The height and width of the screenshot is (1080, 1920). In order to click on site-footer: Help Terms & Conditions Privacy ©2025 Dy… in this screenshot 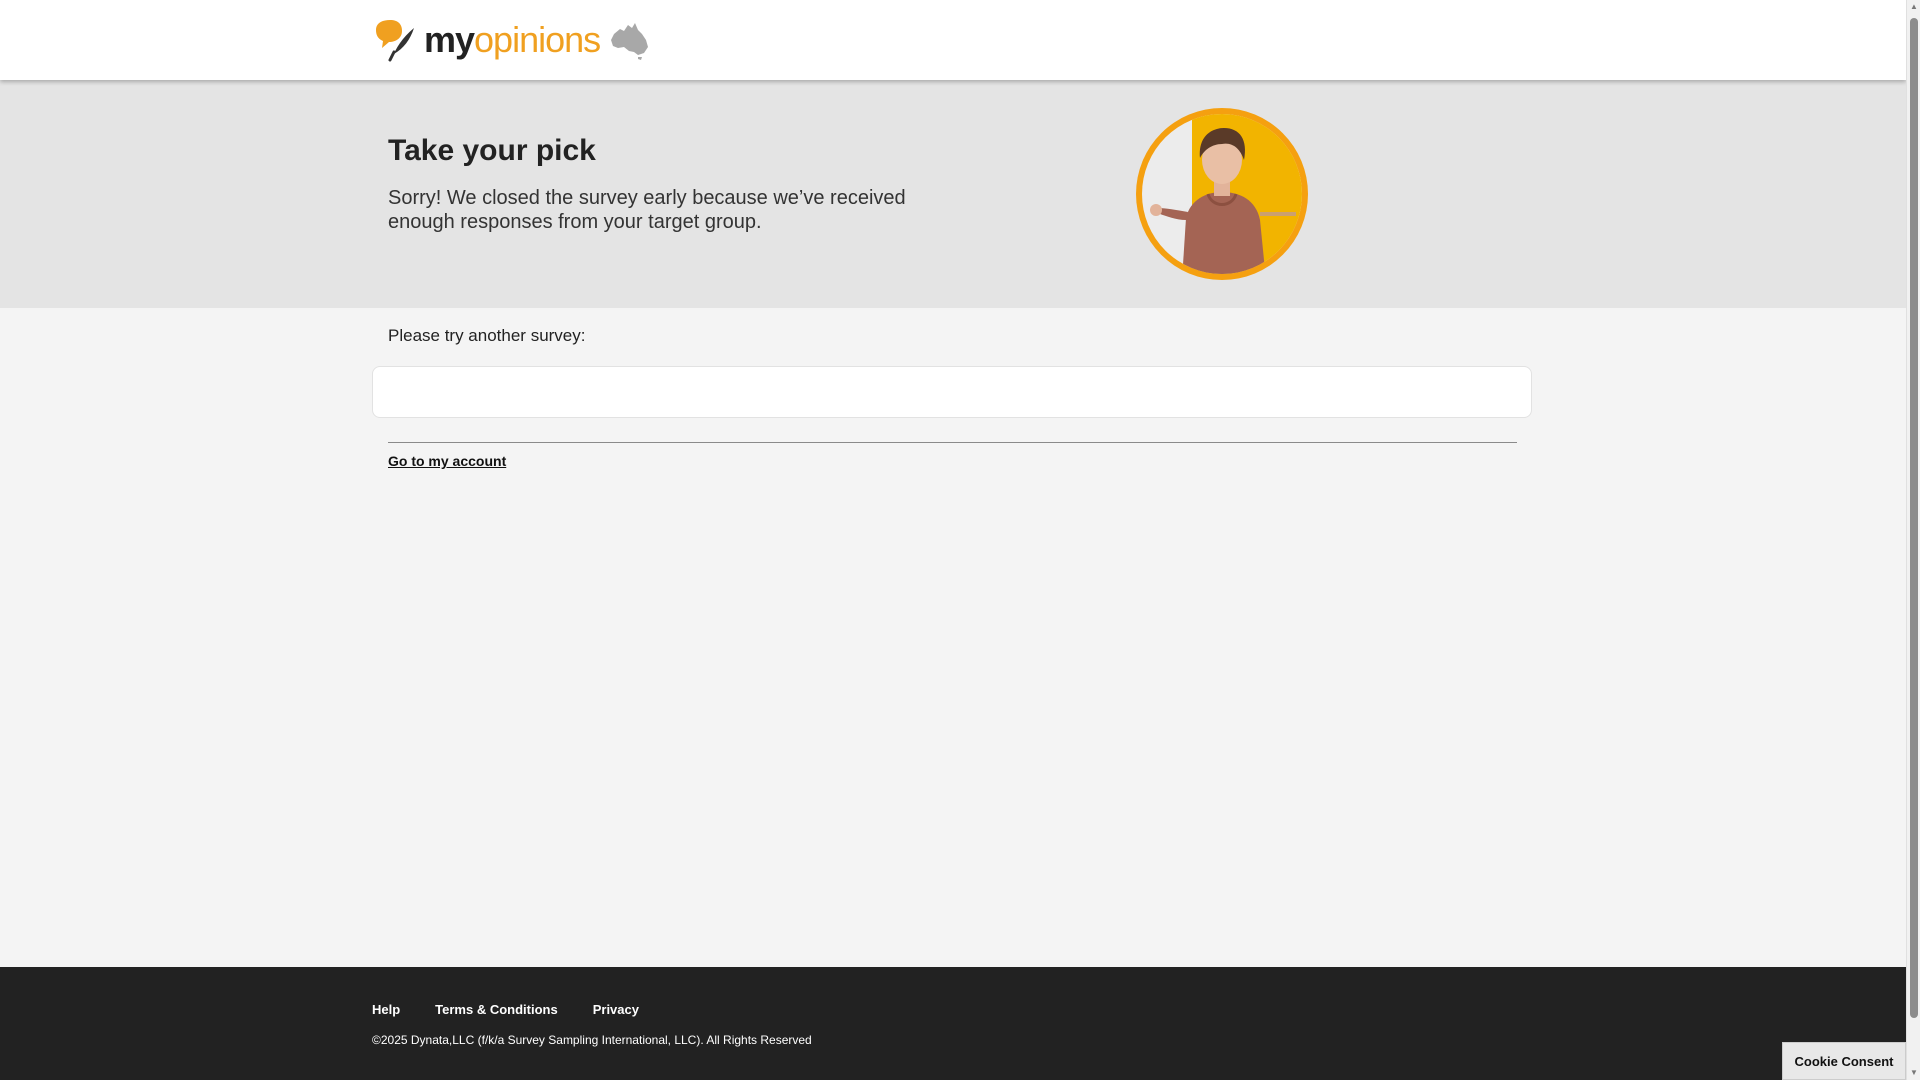, I will do `click(953, 1023)`.